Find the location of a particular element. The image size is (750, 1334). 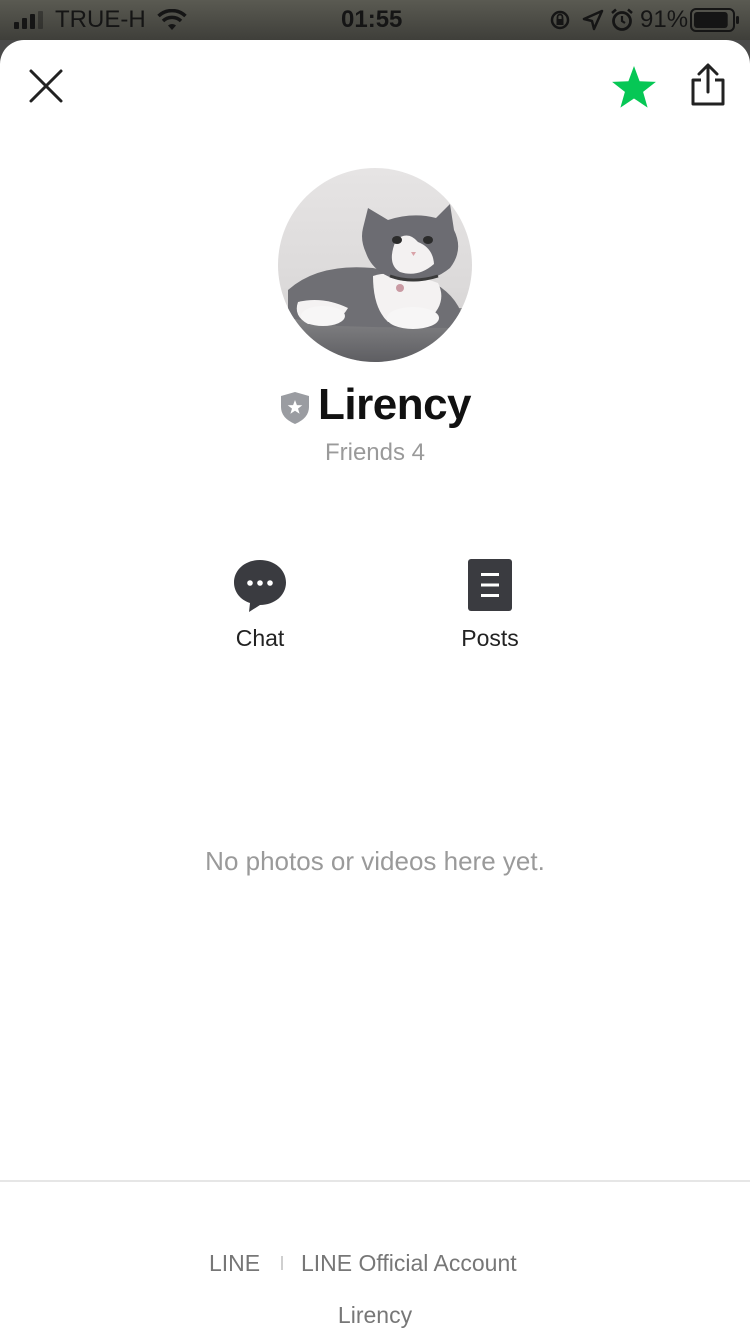

friends-count: Friends 4 is located at coordinates (375, 453).